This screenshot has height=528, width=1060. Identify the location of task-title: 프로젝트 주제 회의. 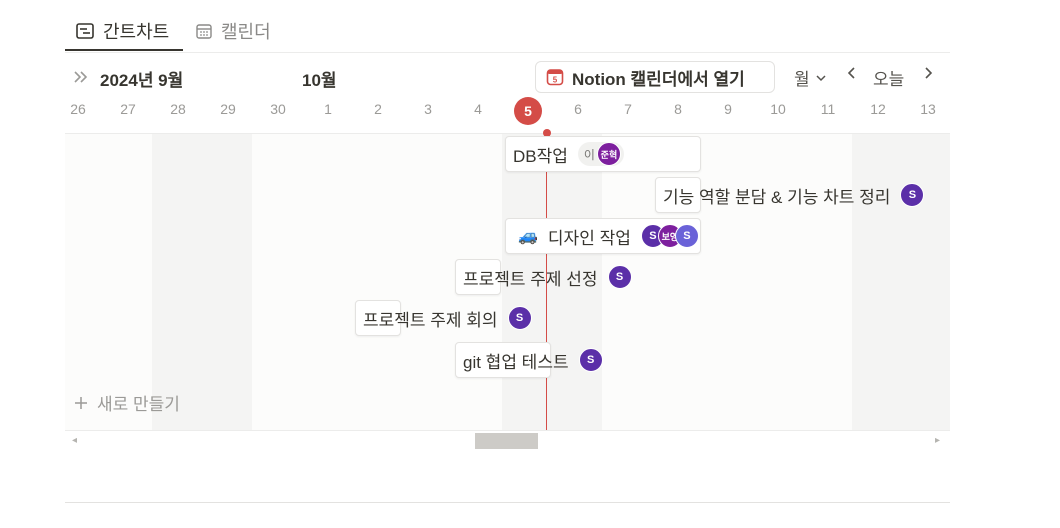
(430, 320).